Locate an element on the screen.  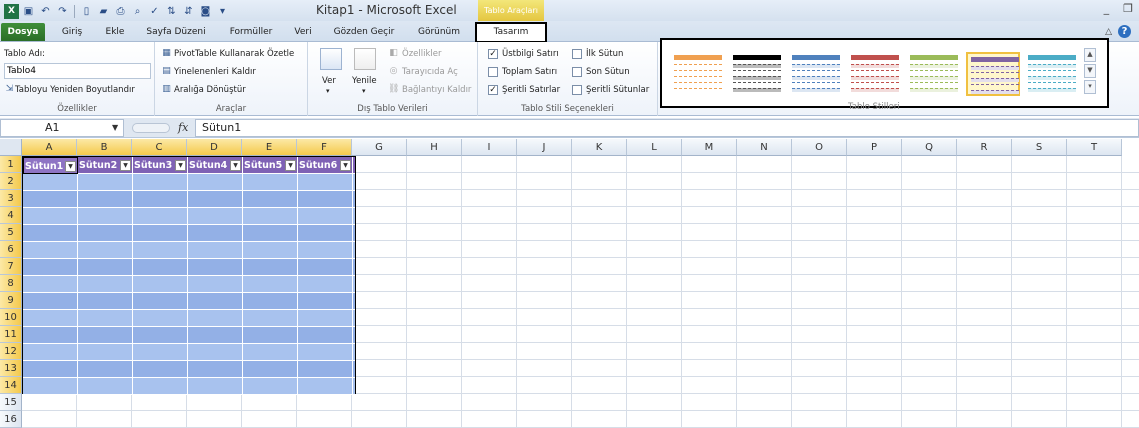
select-all-corner is located at coordinates (11, 147).